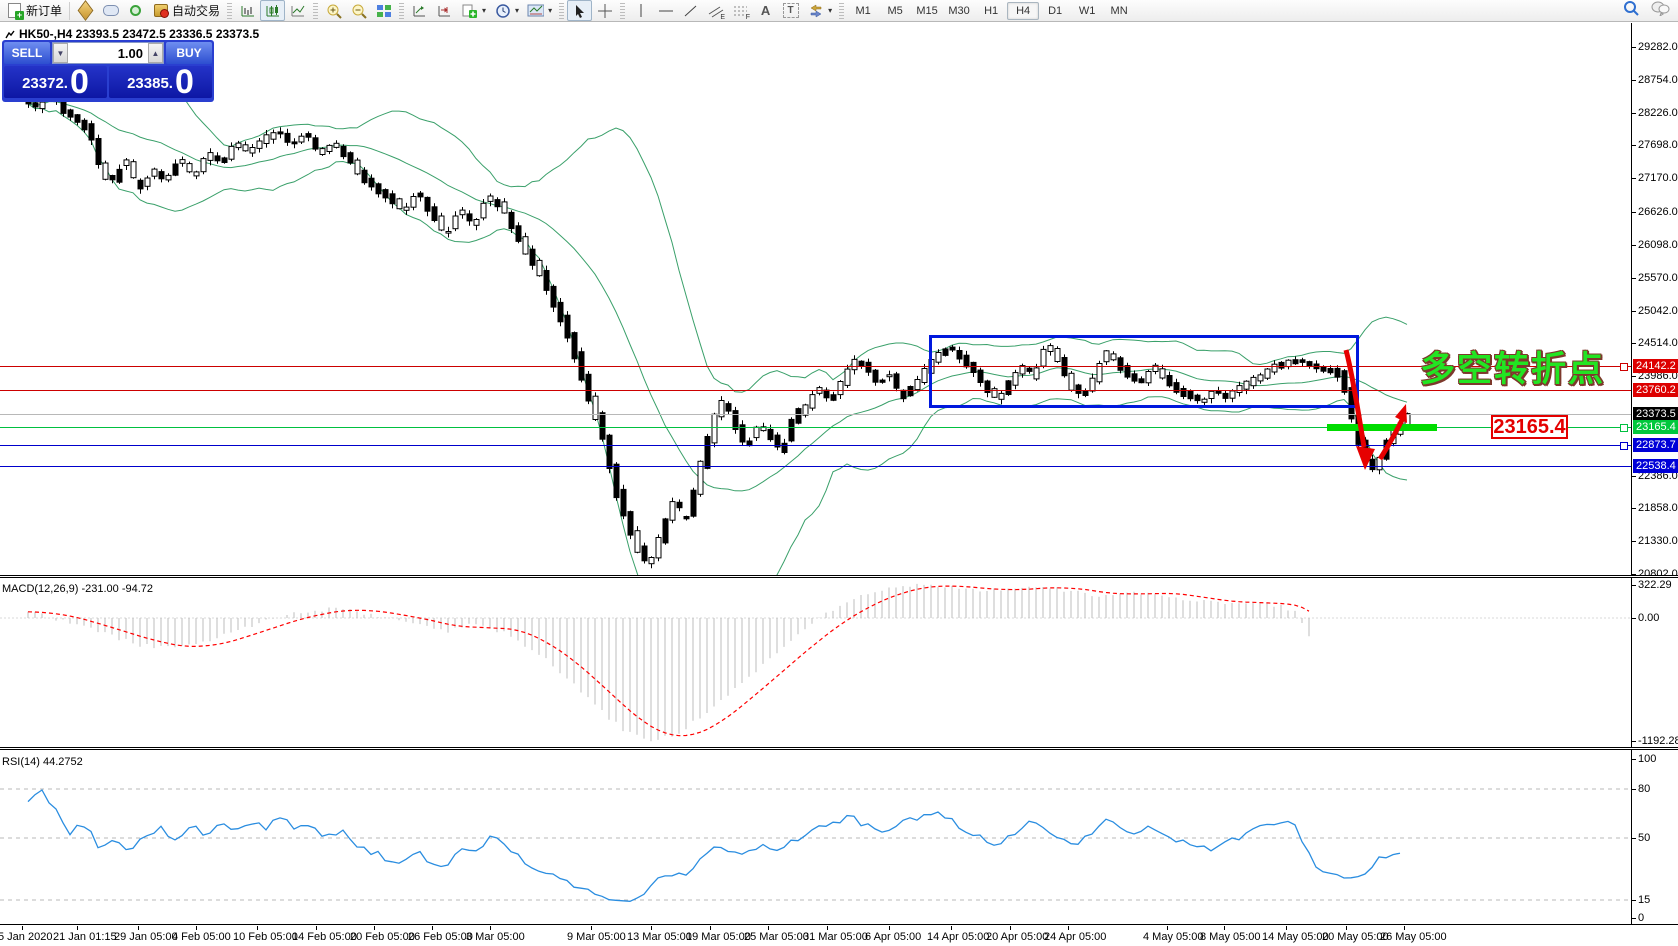  I want to click on line-chart-icon, so click(297, 11).